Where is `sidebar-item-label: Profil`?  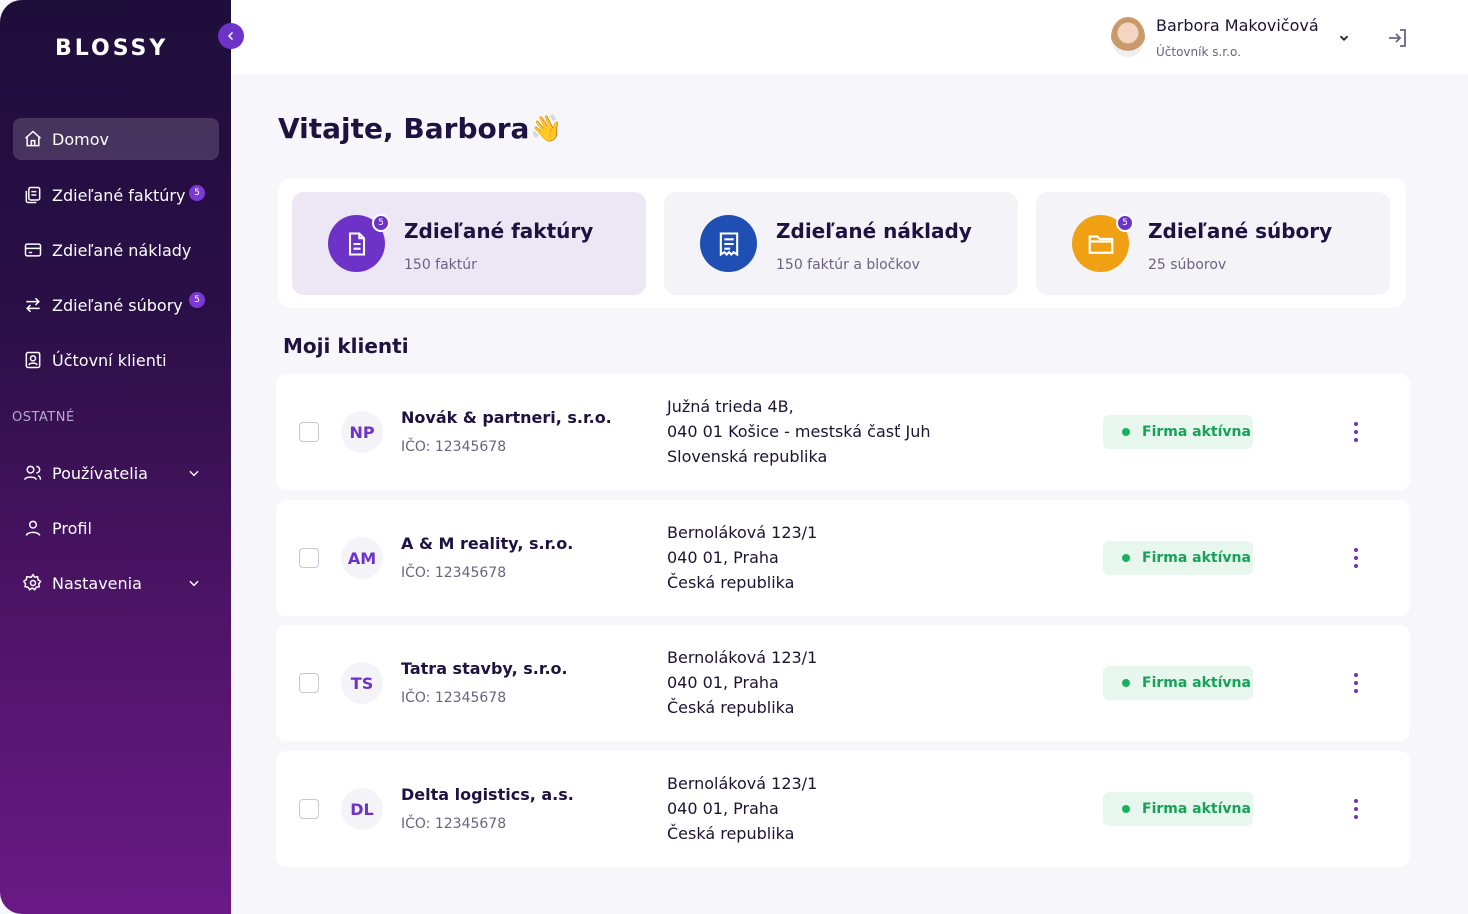
sidebar-item-label: Profil is located at coordinates (72, 528).